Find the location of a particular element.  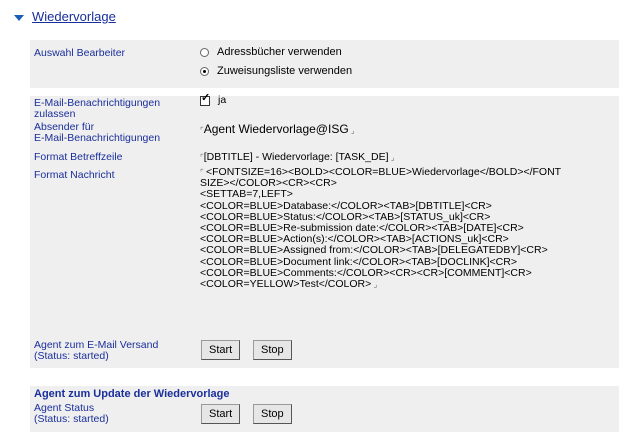

field-betreffzeile: ⌜[DBTITLE] - Wiedervorlage: [TASK_DE] ⌟ is located at coordinates (297, 157).